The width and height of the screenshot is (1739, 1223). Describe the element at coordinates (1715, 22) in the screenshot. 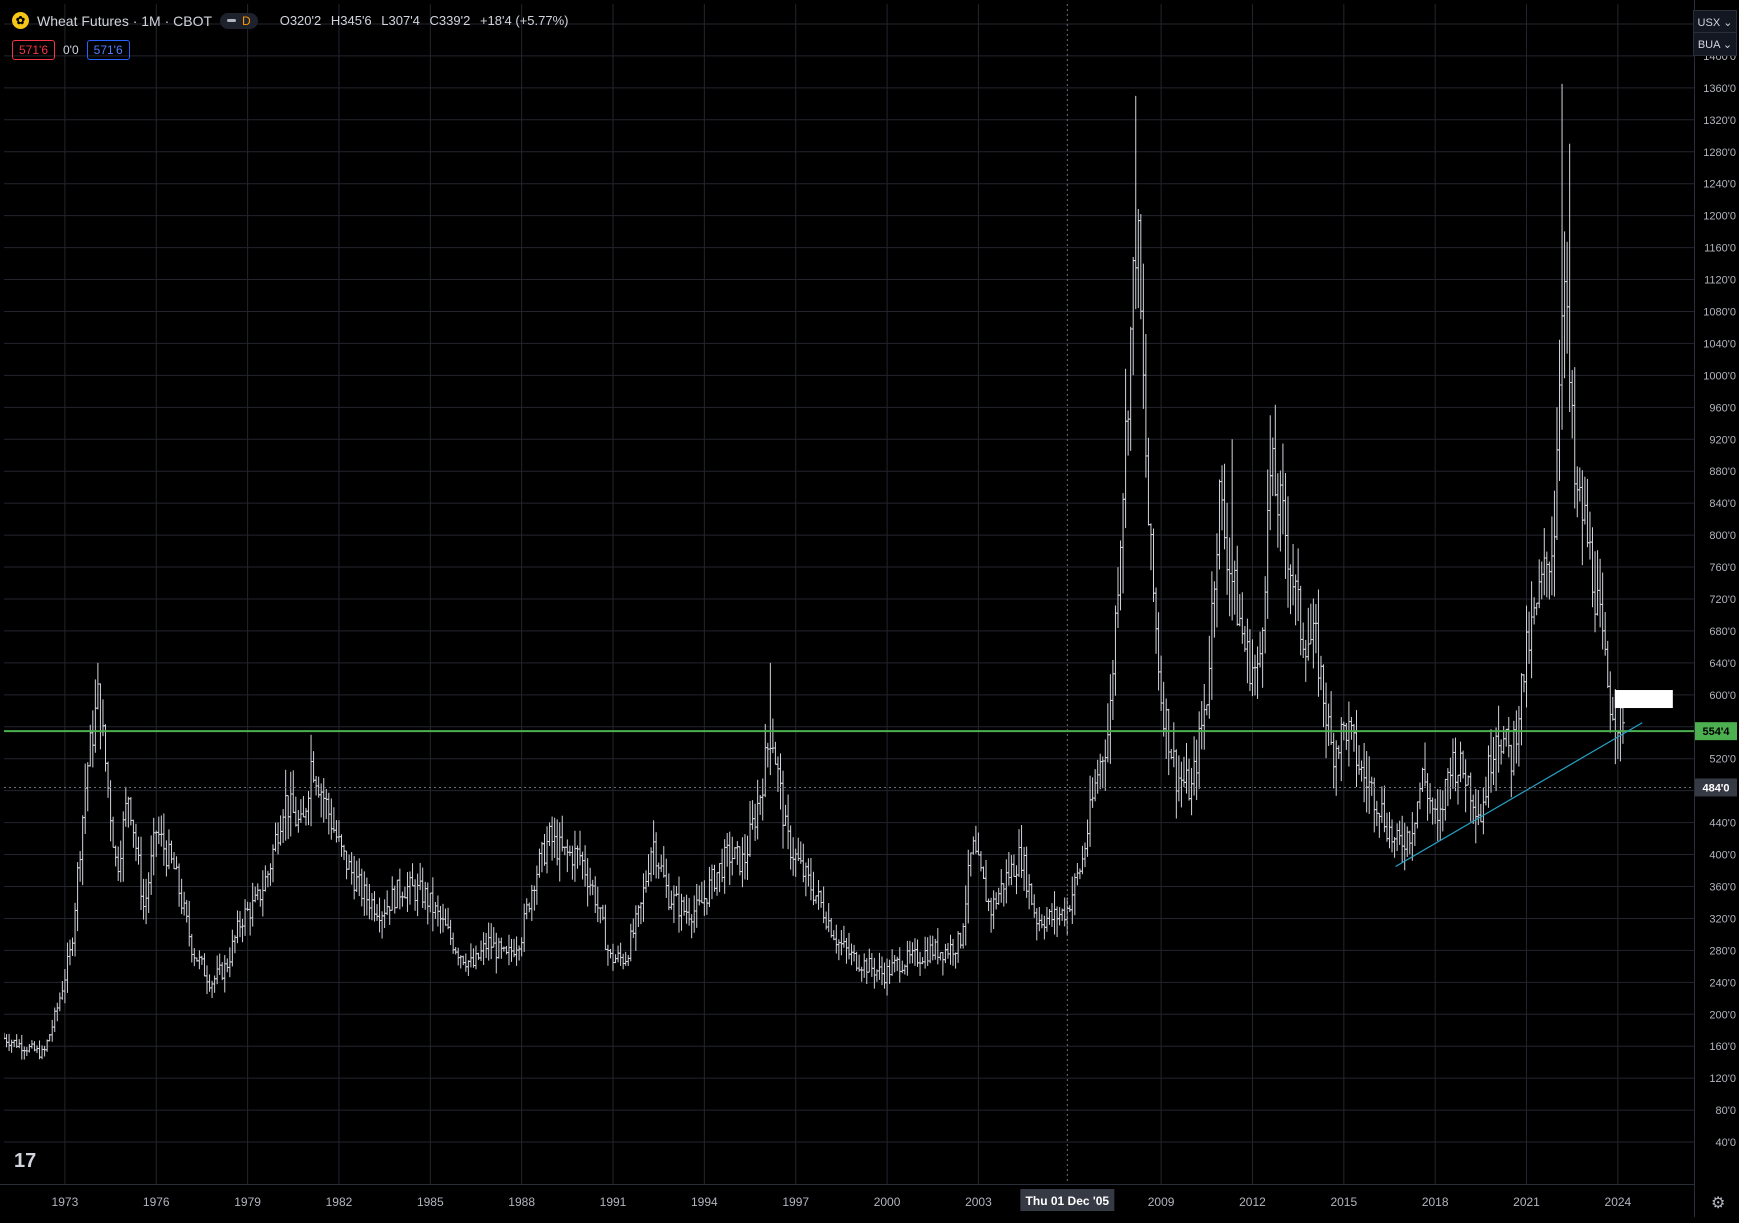

I see `currency-dropdown: USX ⌄` at that location.